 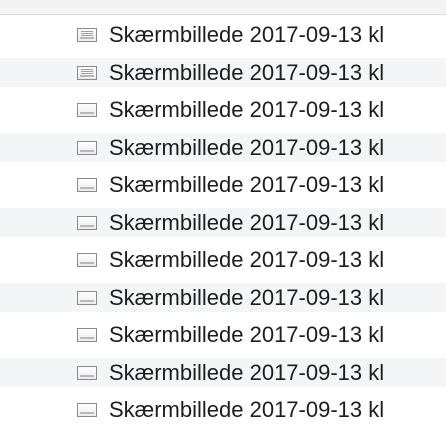 I want to click on document-icon, so click(x=87, y=72).